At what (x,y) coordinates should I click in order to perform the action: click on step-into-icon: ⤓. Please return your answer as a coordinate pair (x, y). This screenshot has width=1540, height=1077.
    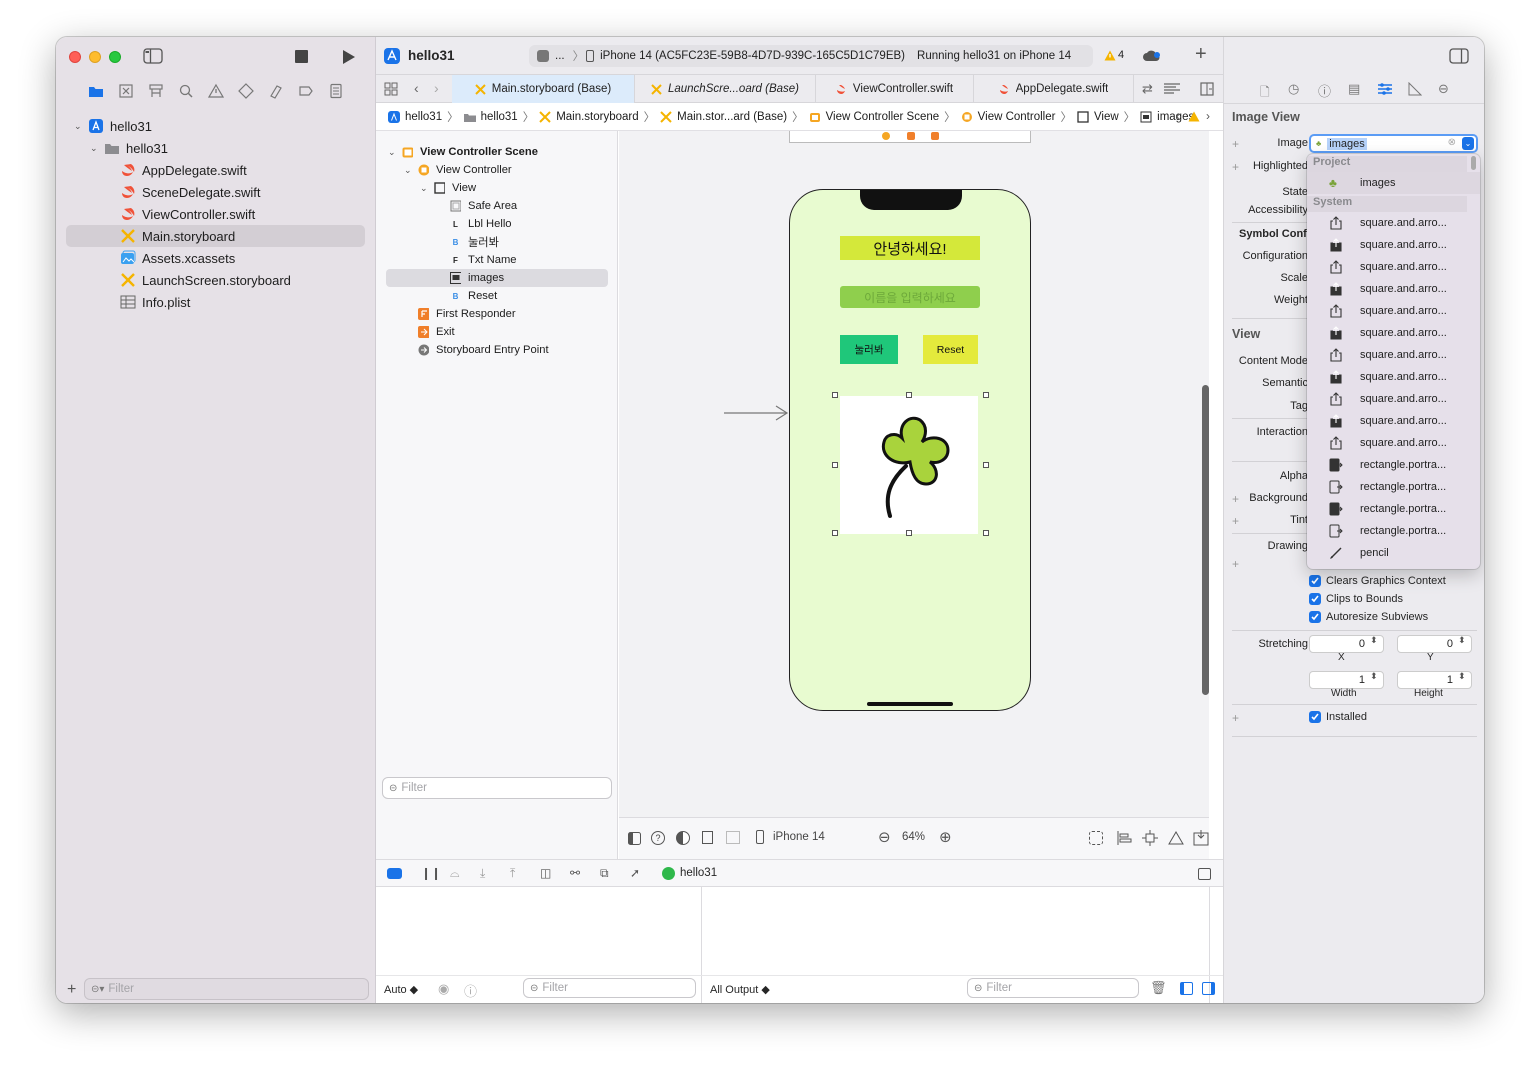
    Looking at the image, I should click on (482, 873).